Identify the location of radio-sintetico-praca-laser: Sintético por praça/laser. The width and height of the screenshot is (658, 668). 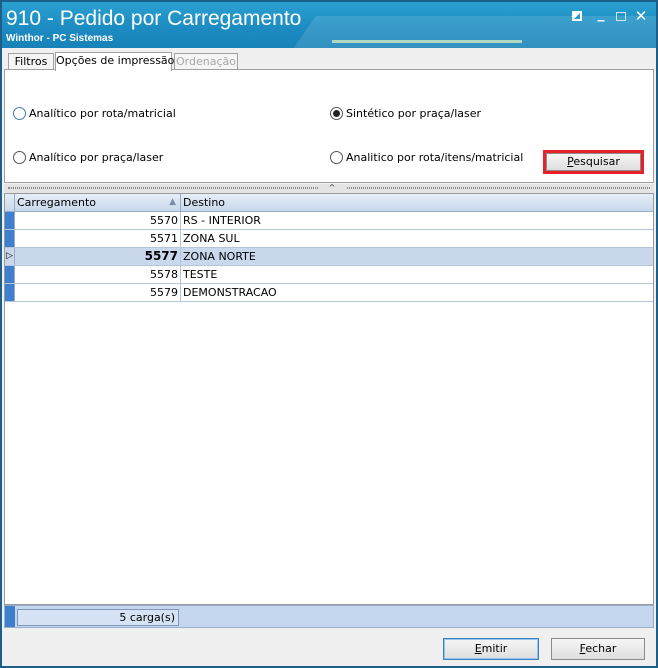
(405, 113).